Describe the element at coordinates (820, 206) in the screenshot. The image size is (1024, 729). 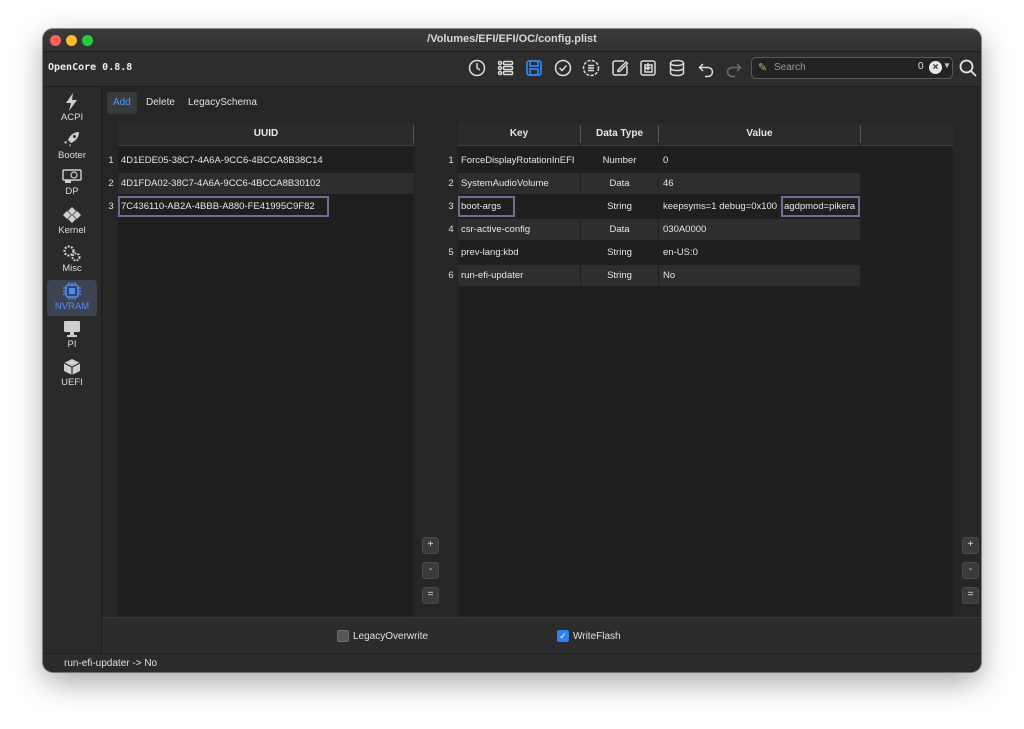
I see `value-cell-selected-part: agdpmod=pikera` at that location.